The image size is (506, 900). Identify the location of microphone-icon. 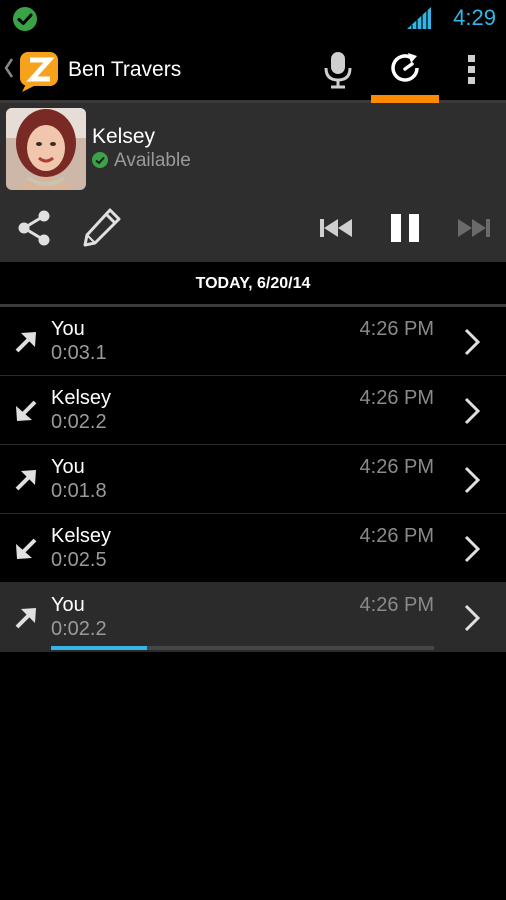
(338, 70).